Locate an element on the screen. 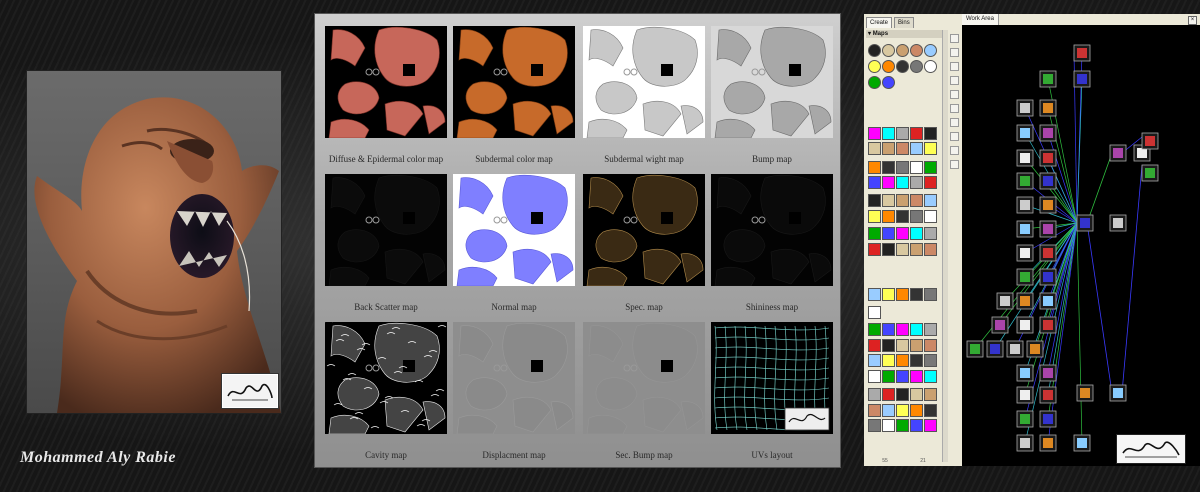 Image resolution: width=1200 pixels, height=492 pixels. work-area-tab: Work Area is located at coordinates (980, 19).